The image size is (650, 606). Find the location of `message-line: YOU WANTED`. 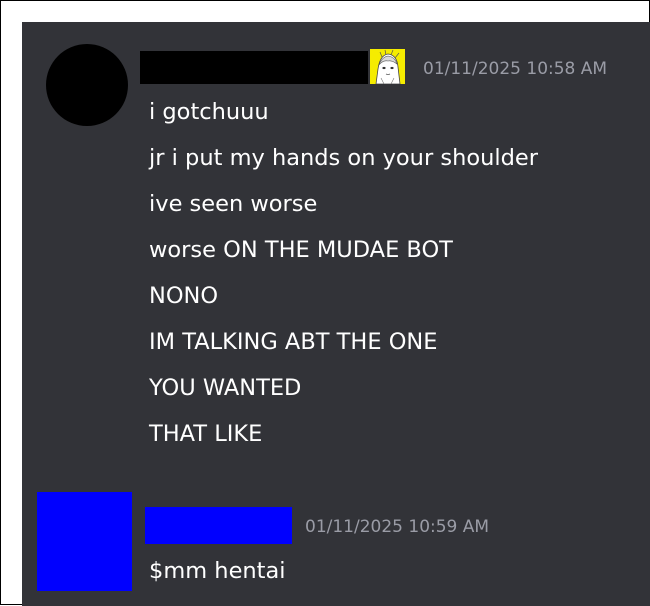

message-line: YOU WANTED is located at coordinates (225, 388).